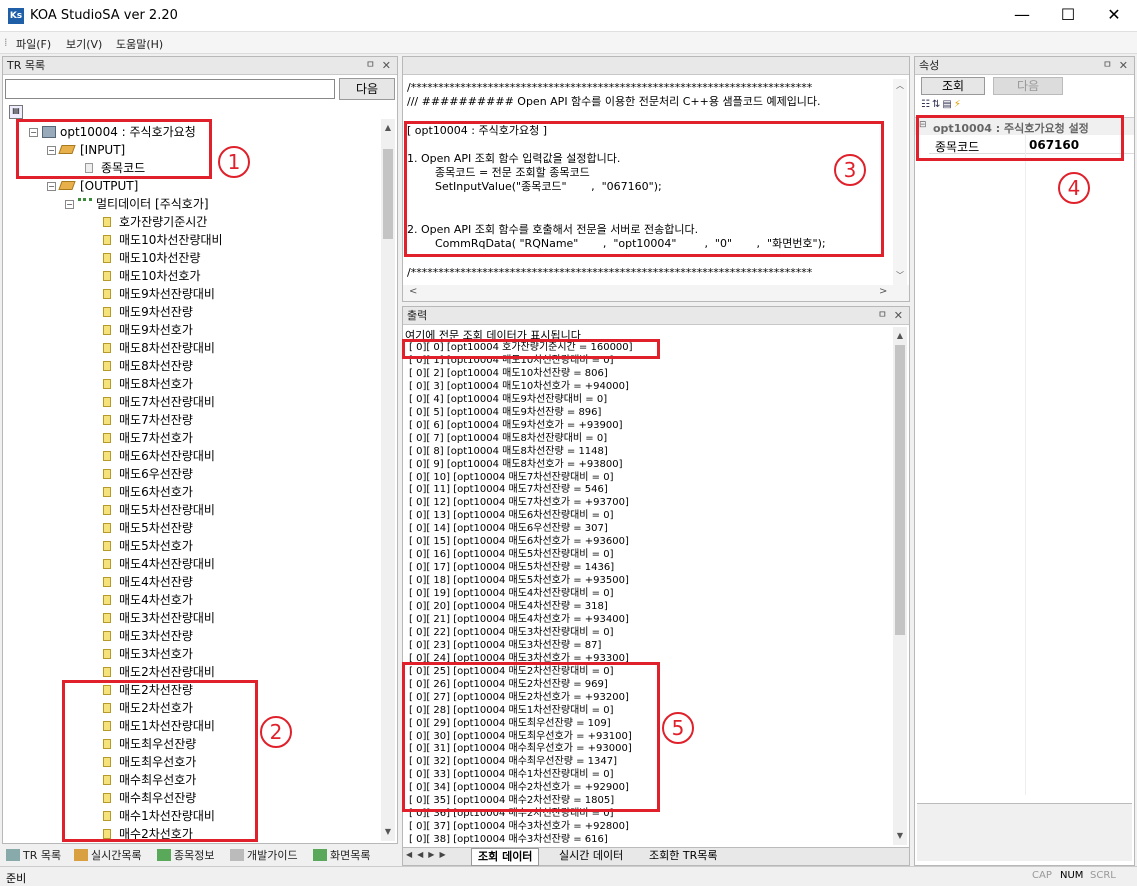 This screenshot has height=886, width=1137. I want to click on sort-az-icon: ⇅, so click(937, 104).